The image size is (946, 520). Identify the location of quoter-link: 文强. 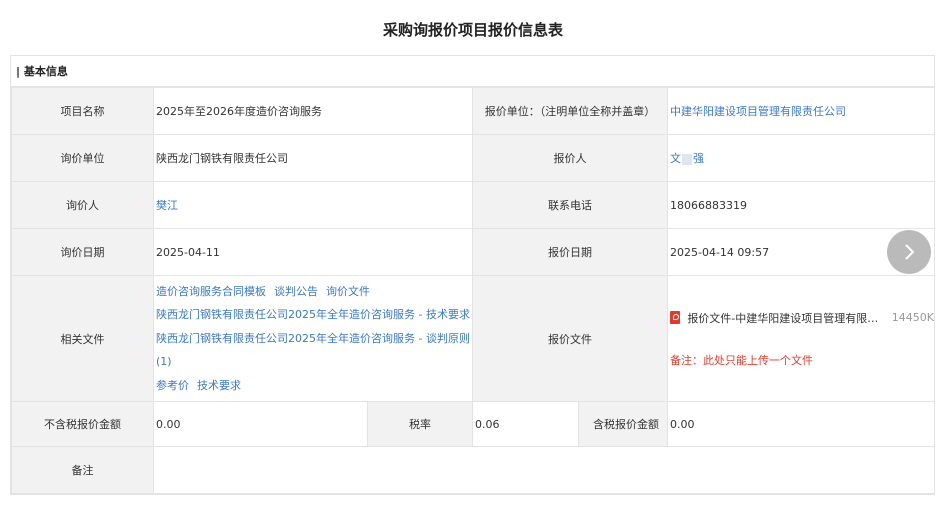
(687, 158).